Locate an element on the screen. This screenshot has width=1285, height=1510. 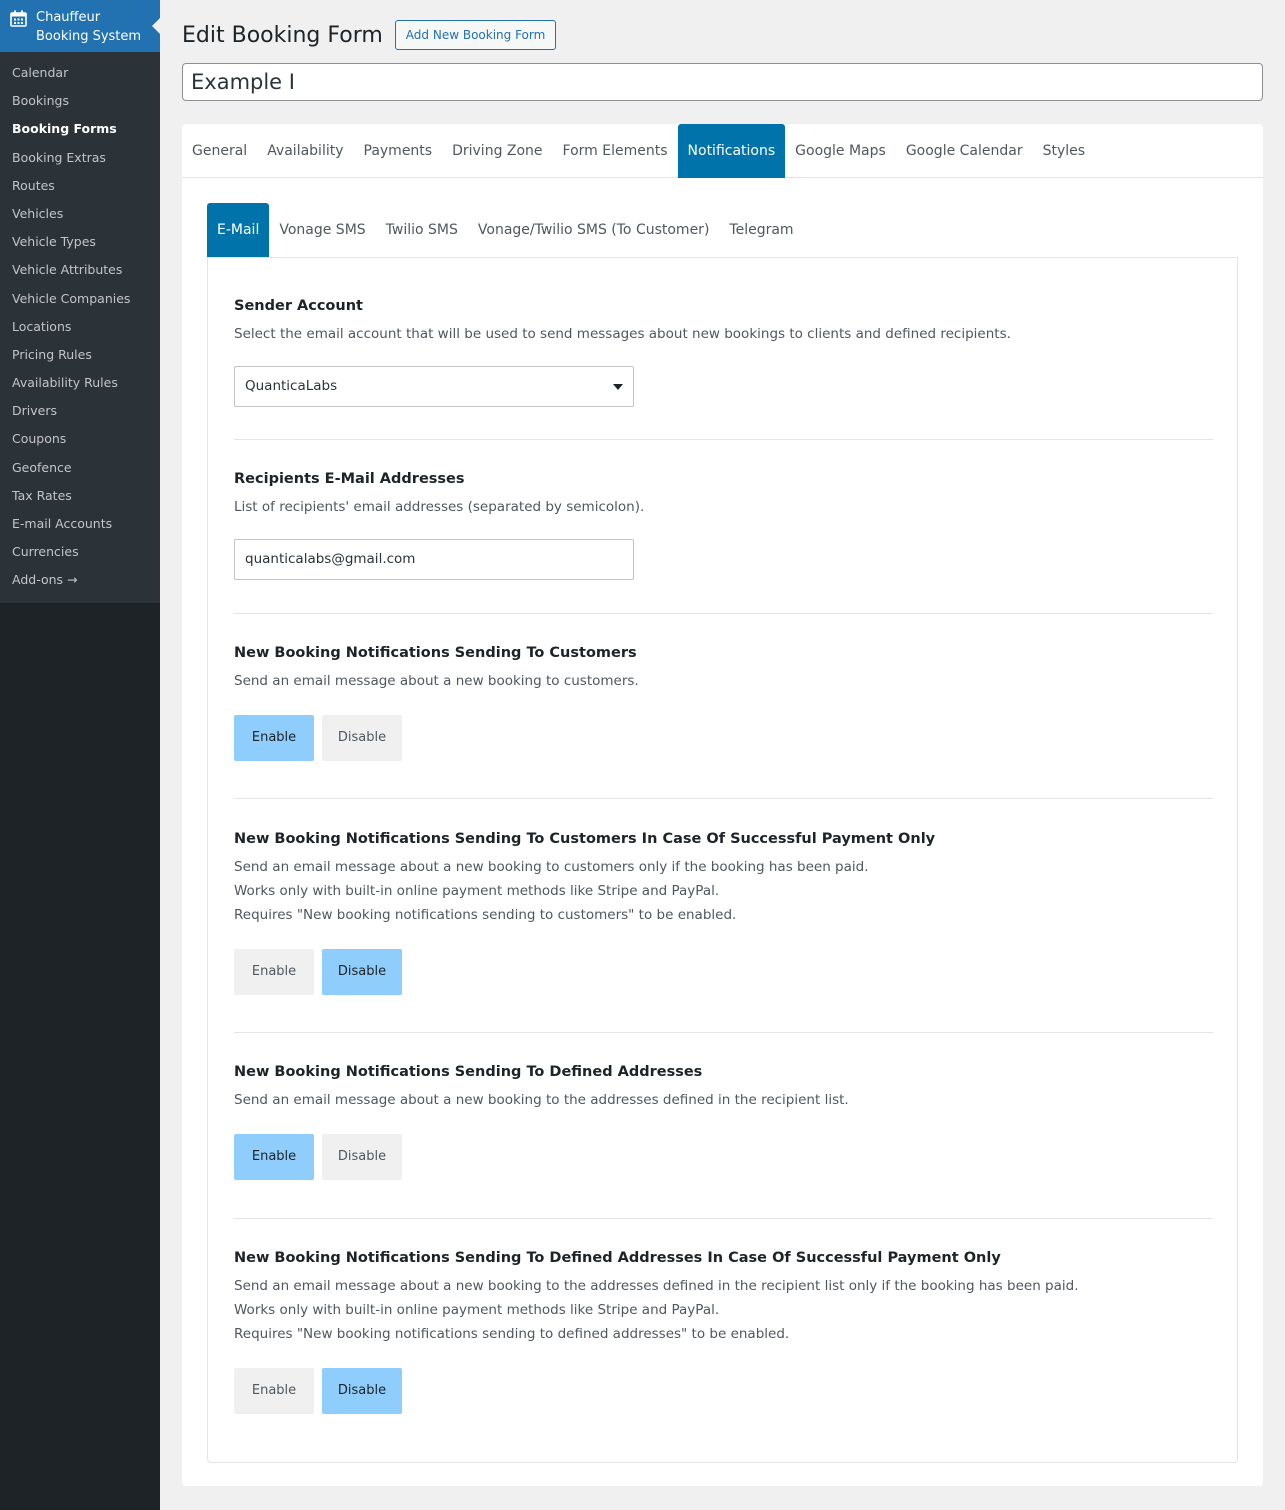
sidebar-item-calendar: Calendar is located at coordinates (80, 73).